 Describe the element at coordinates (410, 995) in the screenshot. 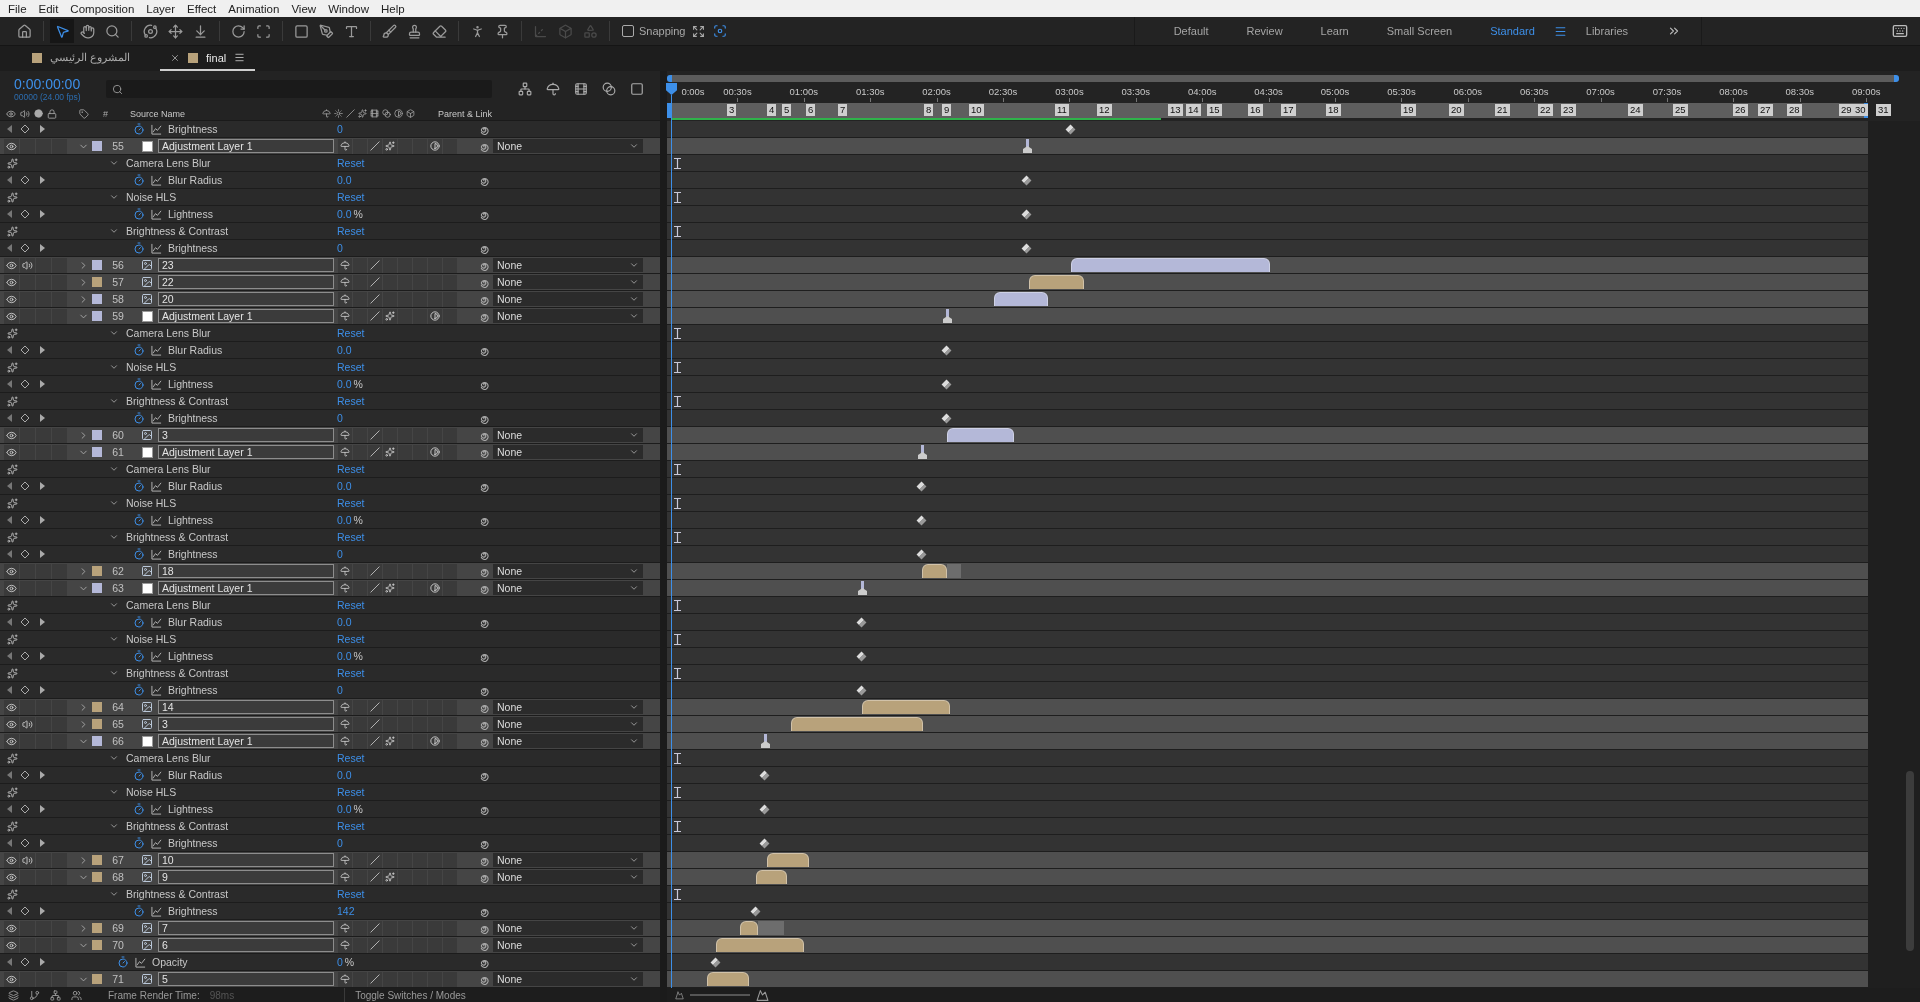

I see `toggle-switches-button: Toggle Switches / Modes` at that location.